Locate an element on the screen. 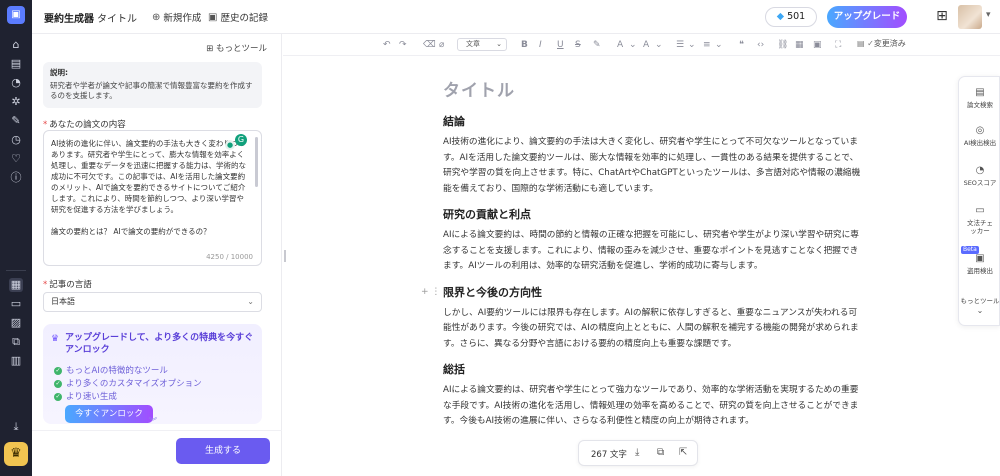 This screenshot has width=1000, height=476. bold-icon: B is located at coordinates (524, 45).